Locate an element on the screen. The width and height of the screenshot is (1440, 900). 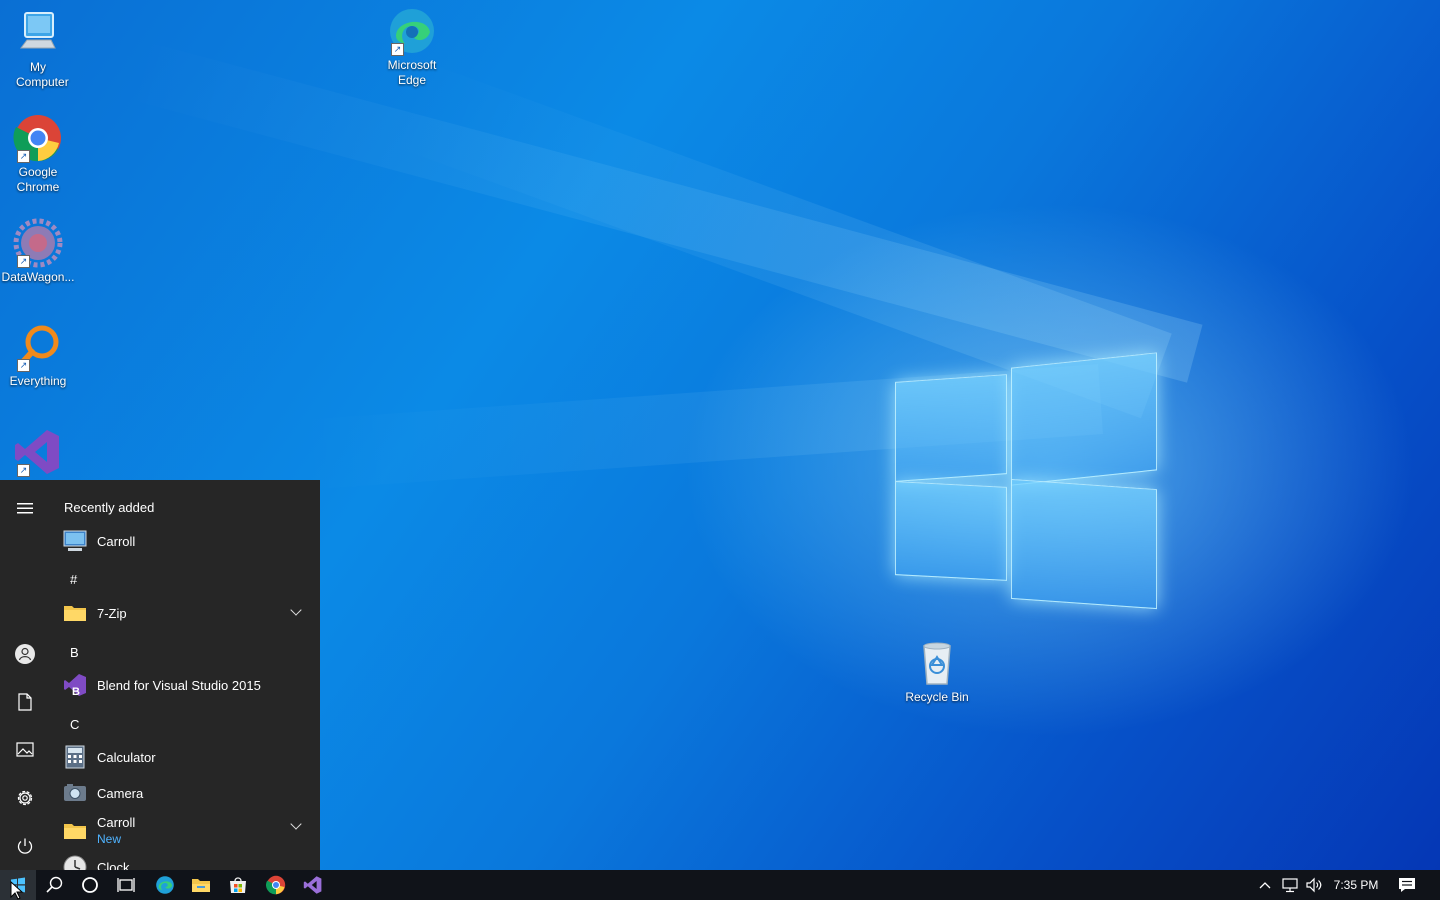
desktop-icon-recycle-bin: Recycle Bin is located at coordinates (937, 671).